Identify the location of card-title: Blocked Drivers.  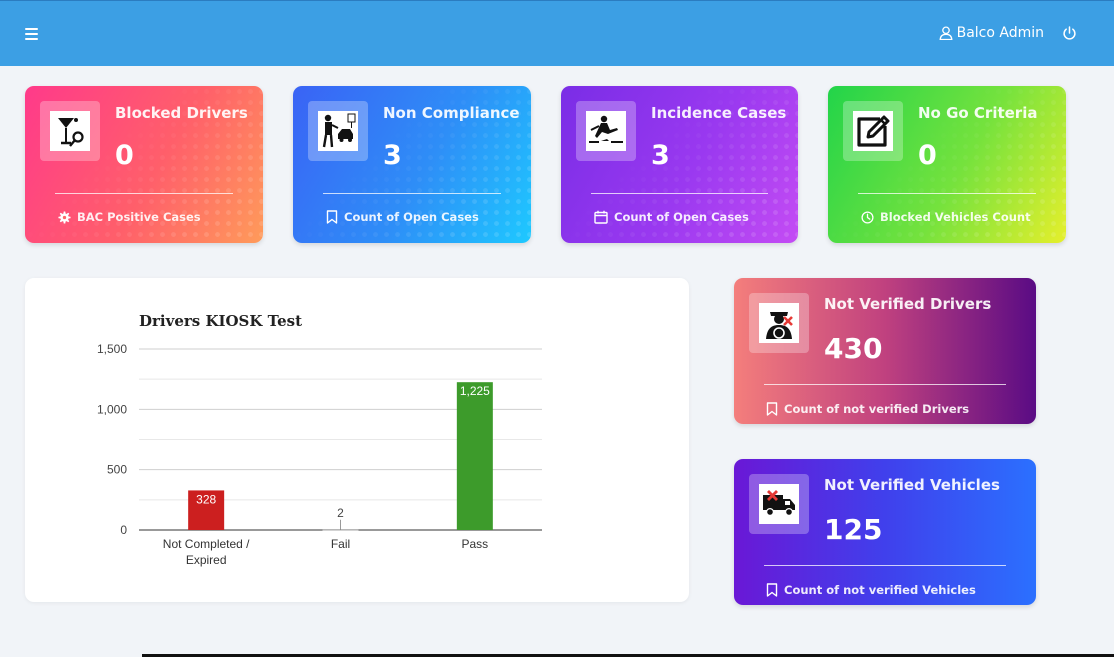
(181, 113).